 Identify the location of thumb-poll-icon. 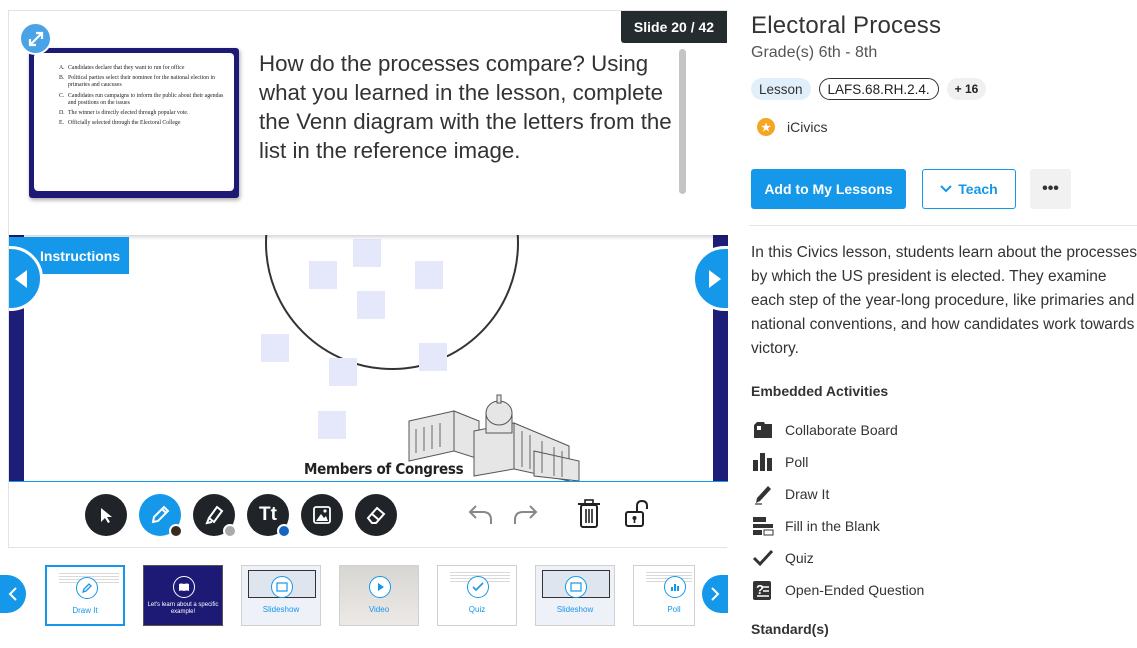
(675, 587).